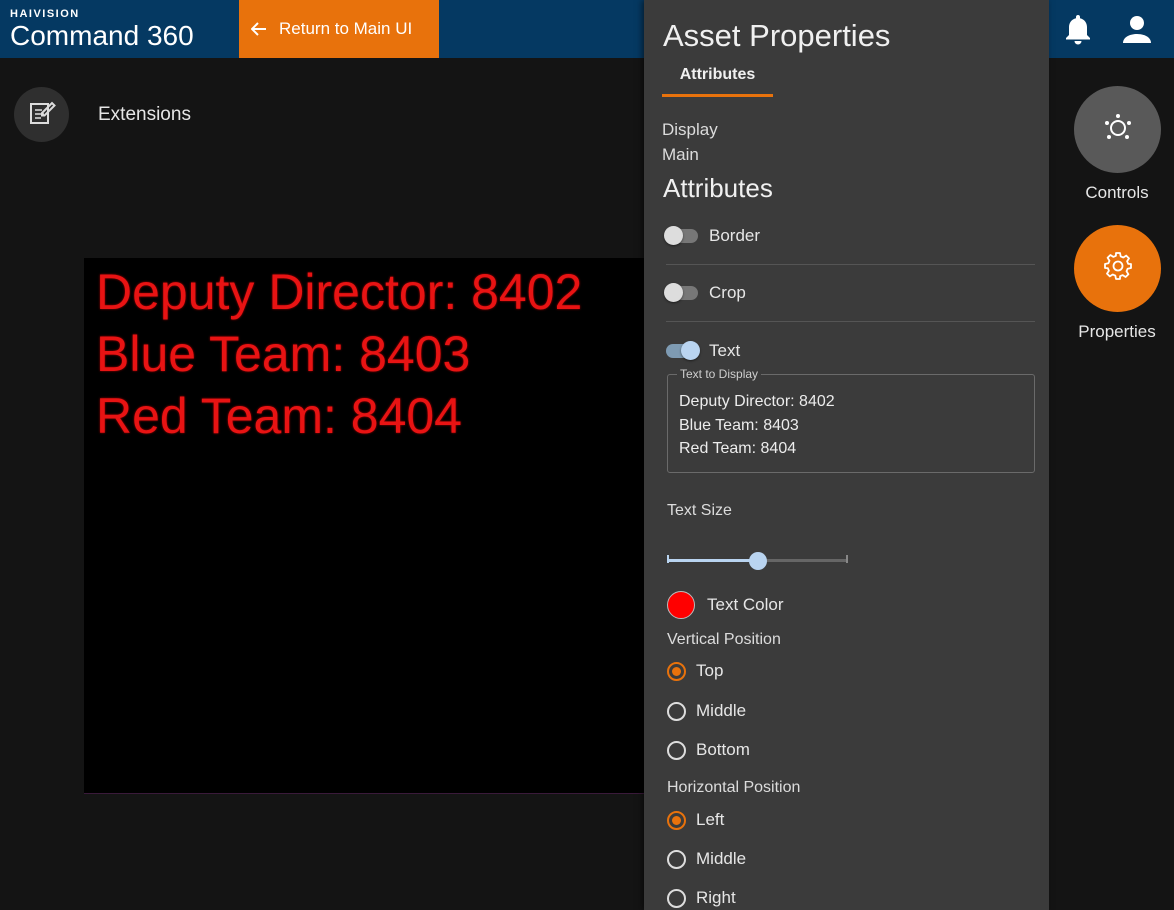 Image resolution: width=1174 pixels, height=910 pixels. What do you see at coordinates (1137, 29) in the screenshot?
I see `user-icon` at bounding box center [1137, 29].